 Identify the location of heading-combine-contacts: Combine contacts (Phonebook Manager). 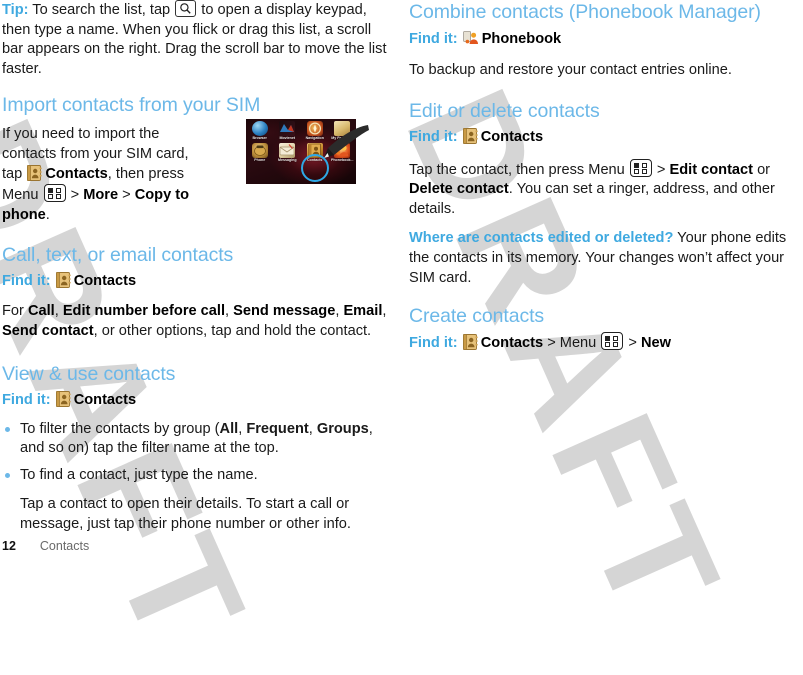
(585, 12).